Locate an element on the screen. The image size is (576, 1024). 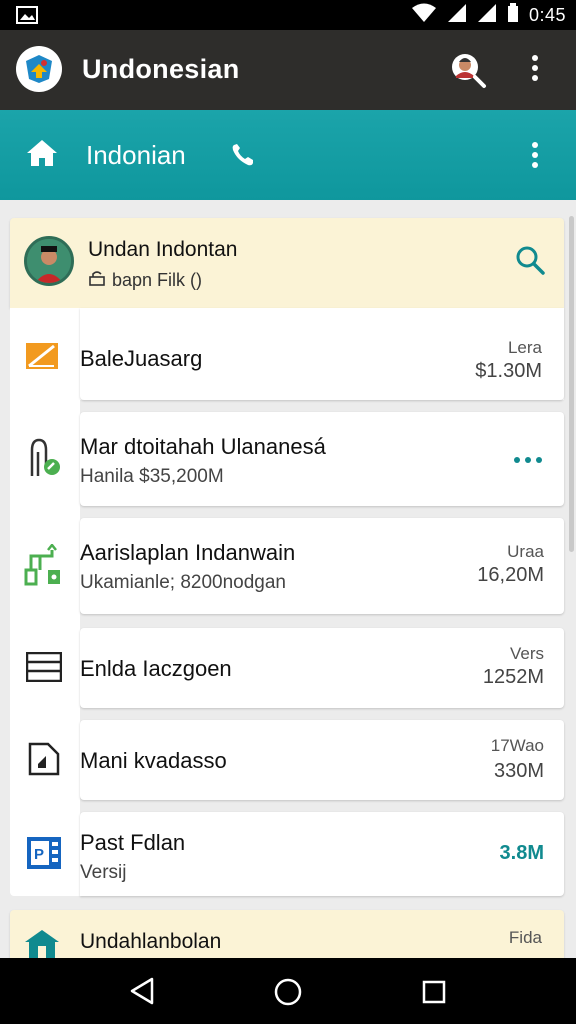
item-meta-value: 1252M is located at coordinates (513, 677).